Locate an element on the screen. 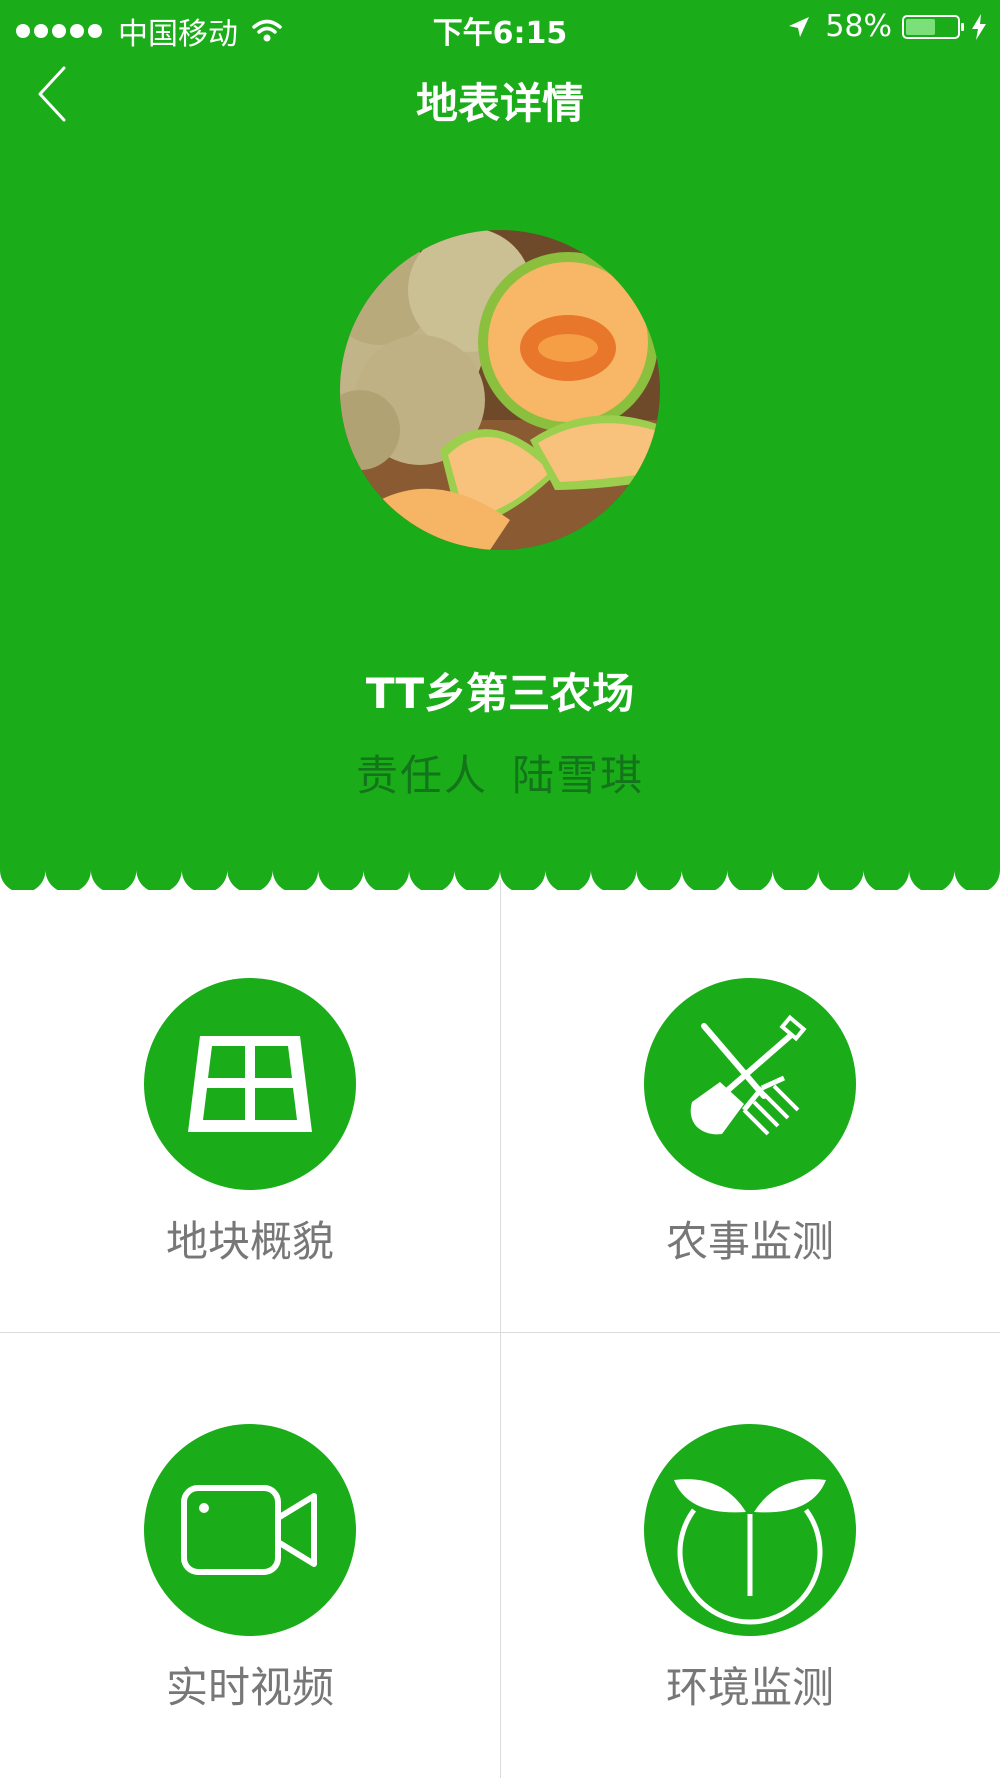 The height and width of the screenshot is (1778, 1000). plot-grid-icon is located at coordinates (250, 1084).